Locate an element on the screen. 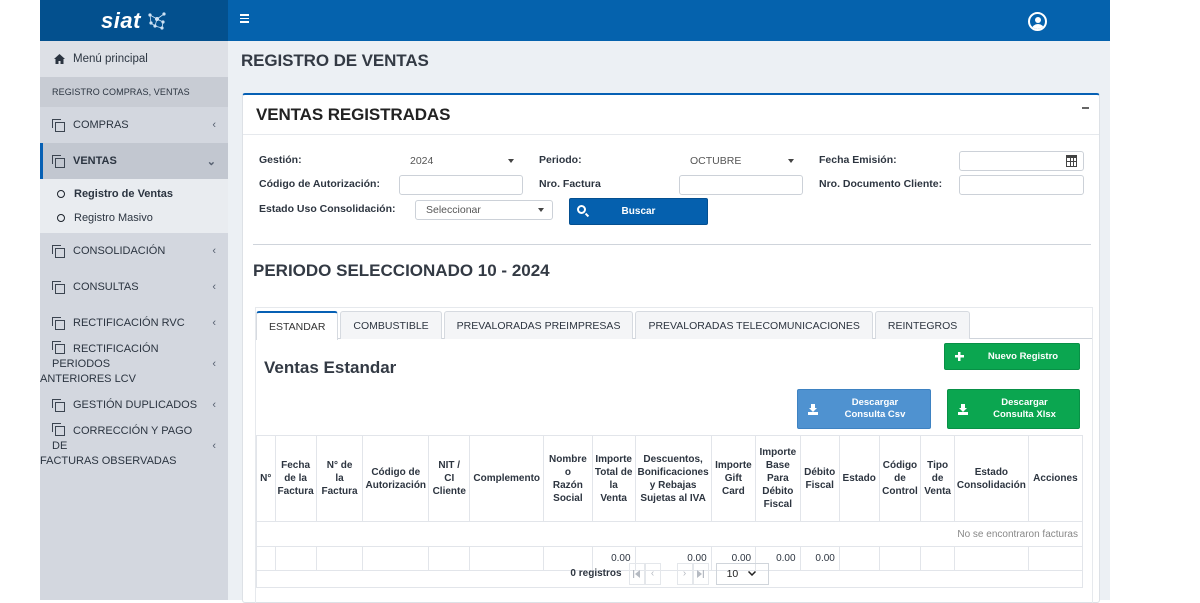 This screenshot has width=1200, height=603. page-size-value: 10 is located at coordinates (732, 573).